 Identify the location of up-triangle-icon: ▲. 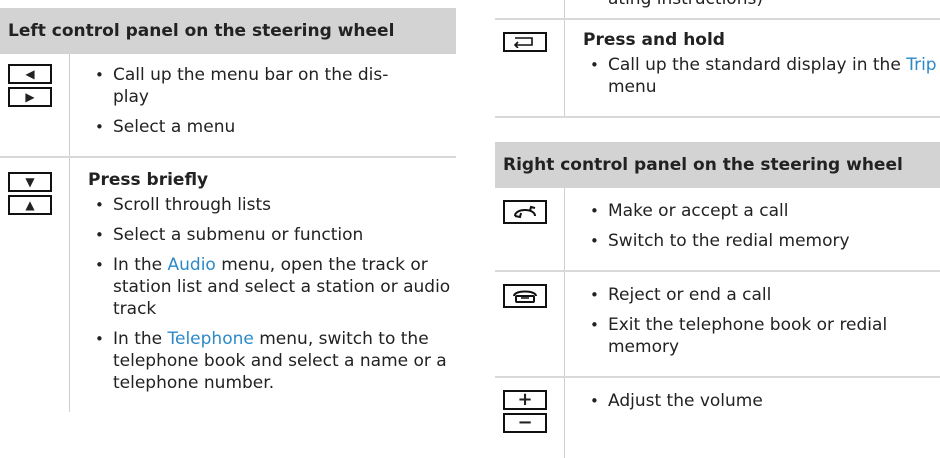
(30, 205).